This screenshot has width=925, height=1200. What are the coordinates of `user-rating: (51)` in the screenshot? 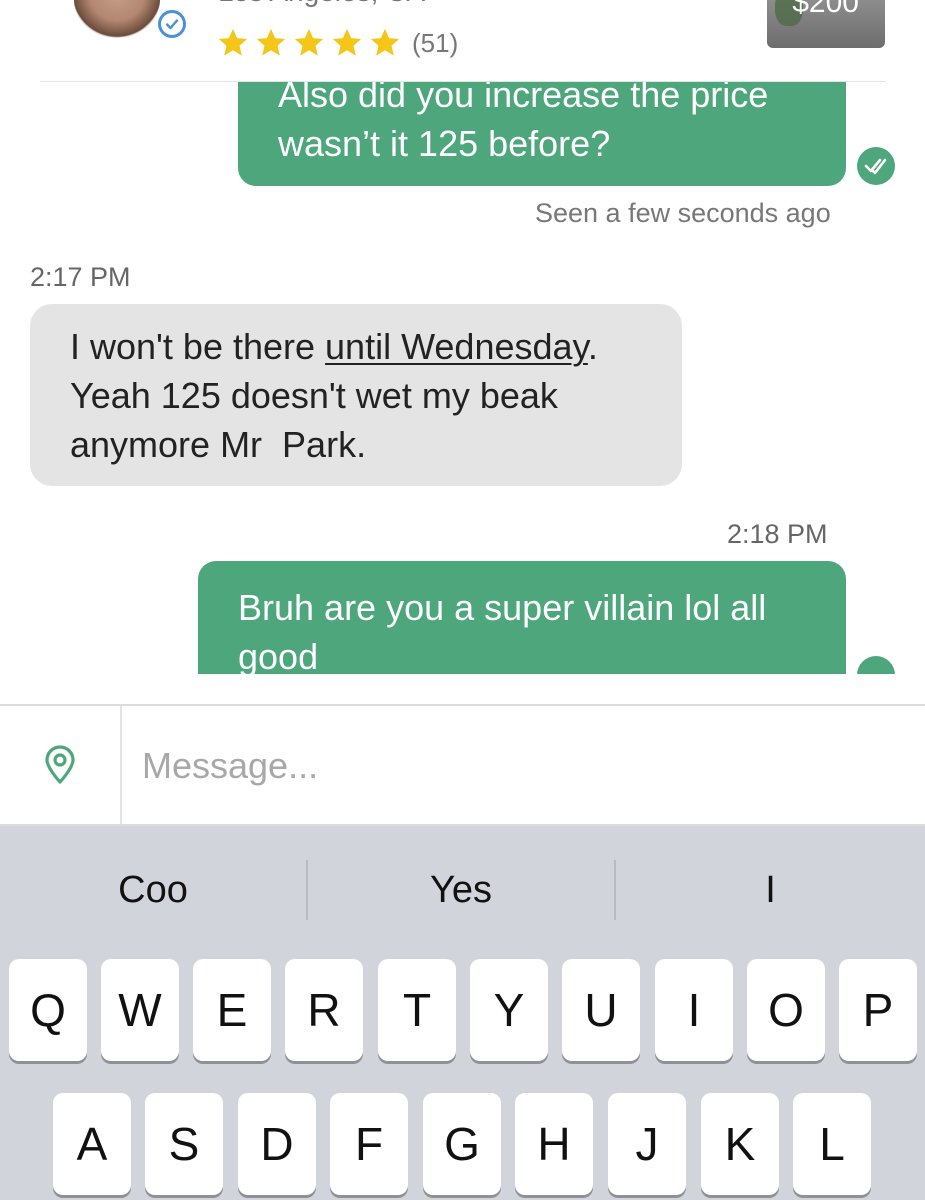 It's located at (337, 43).